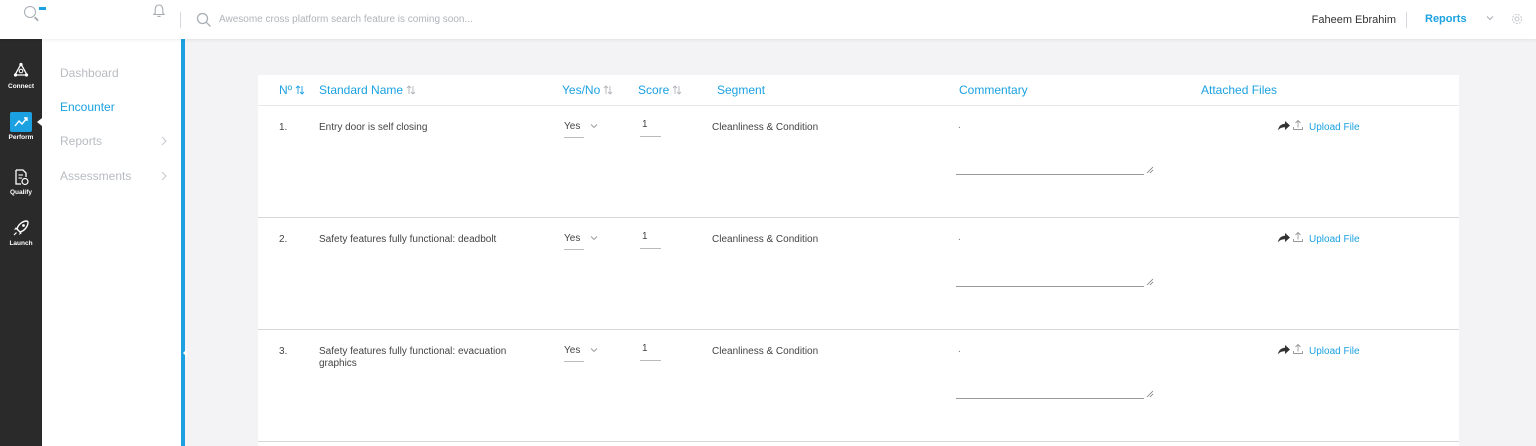 This screenshot has width=1536, height=446. What do you see at coordinates (283, 351) in the screenshot?
I see `row-number: 3.` at bounding box center [283, 351].